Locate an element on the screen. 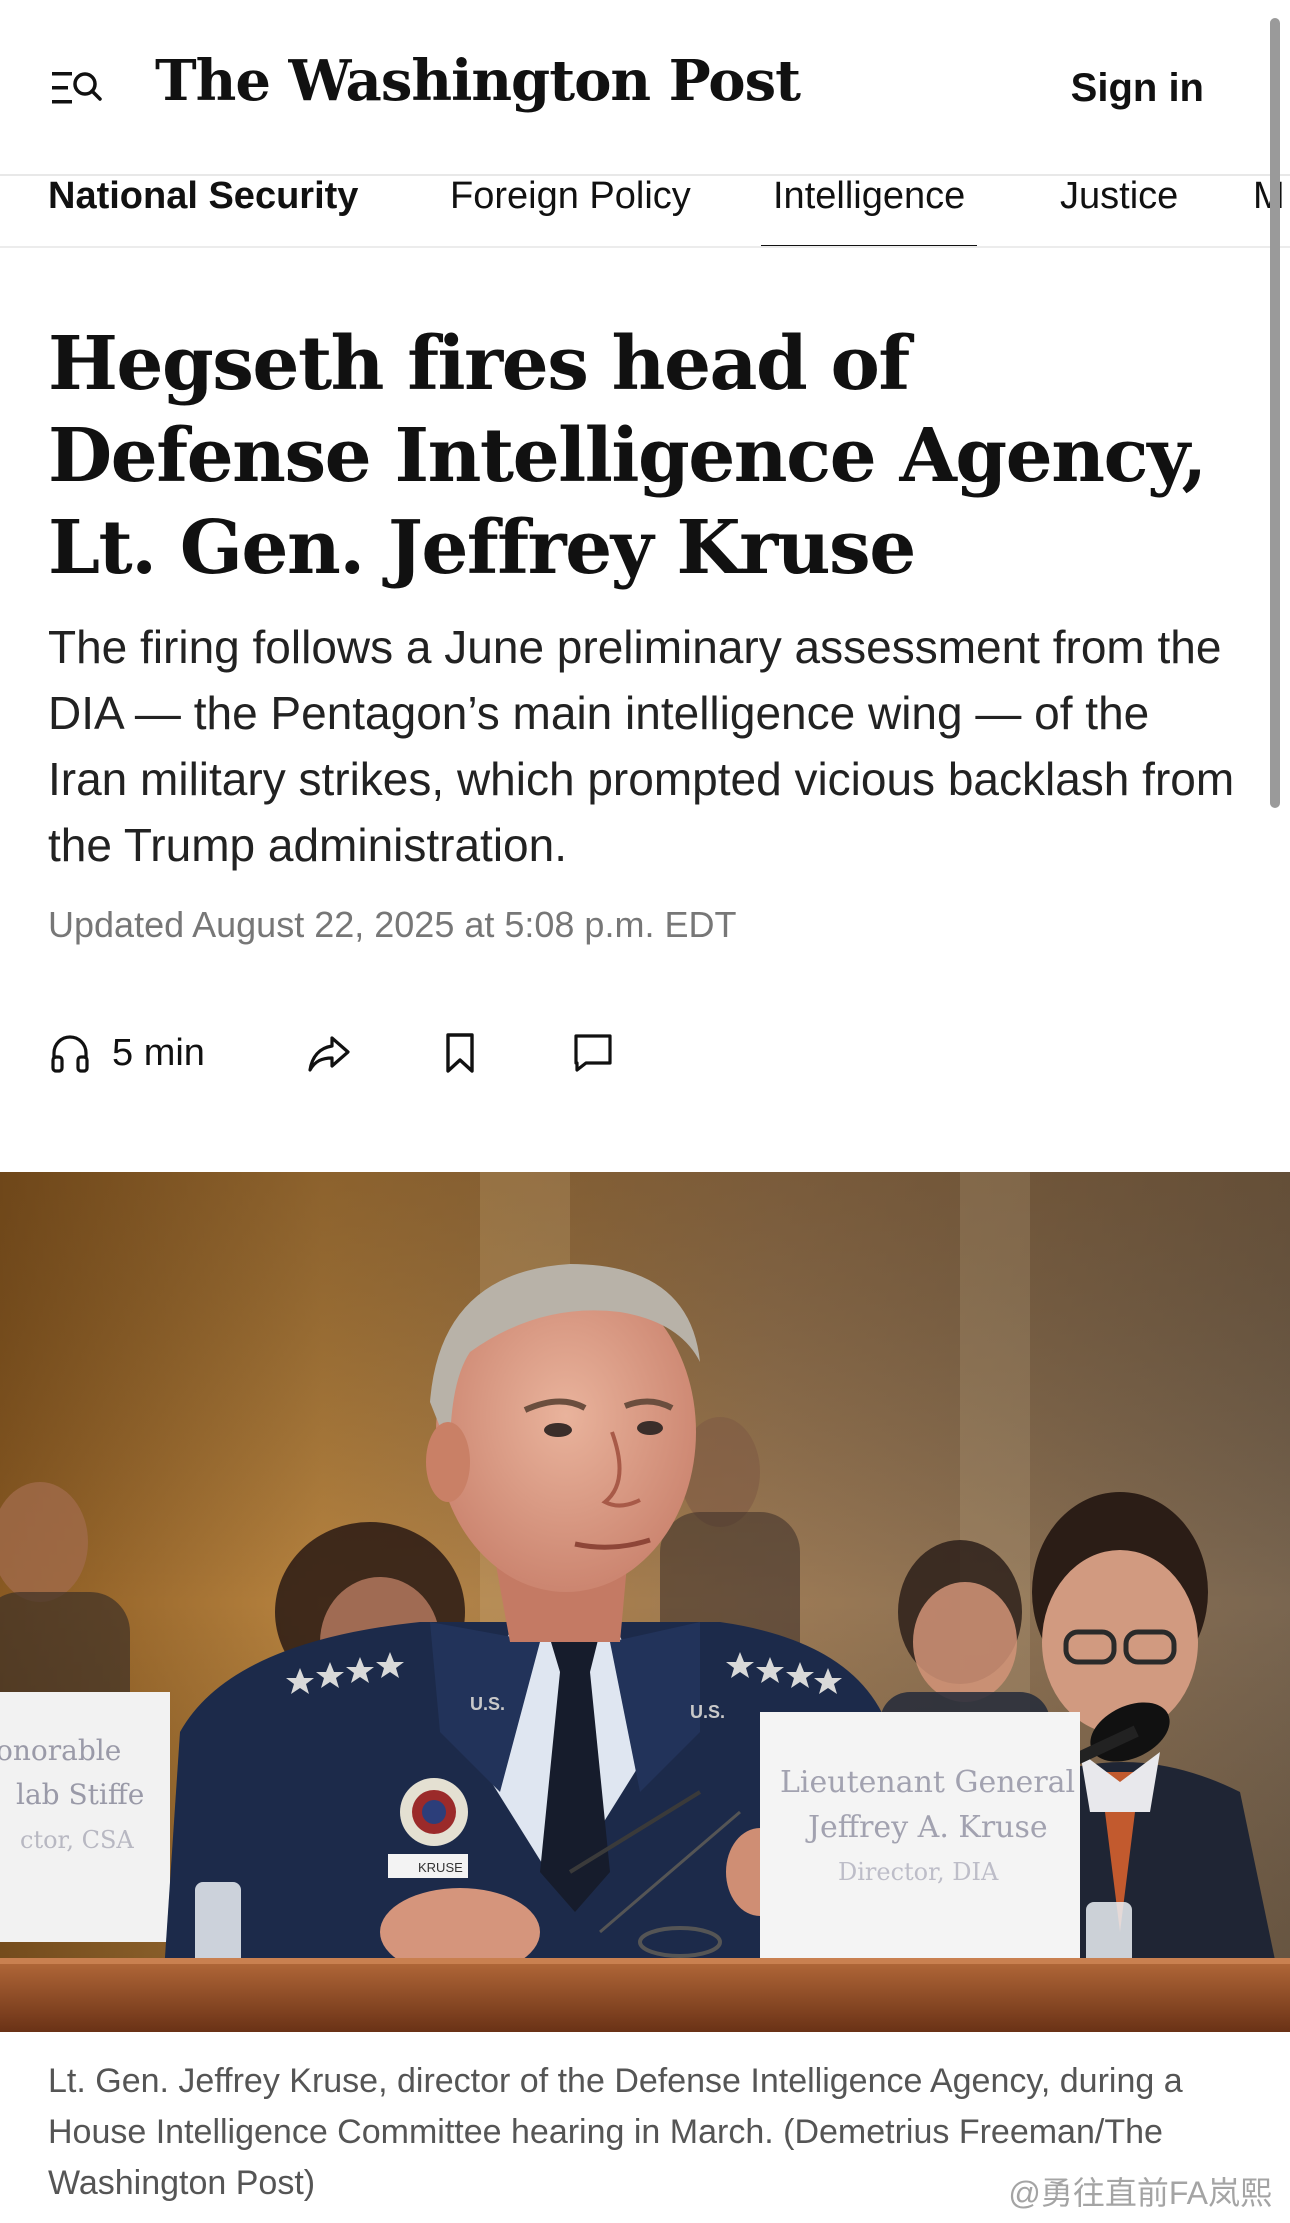  bookmark-button is located at coordinates (460, 1053).